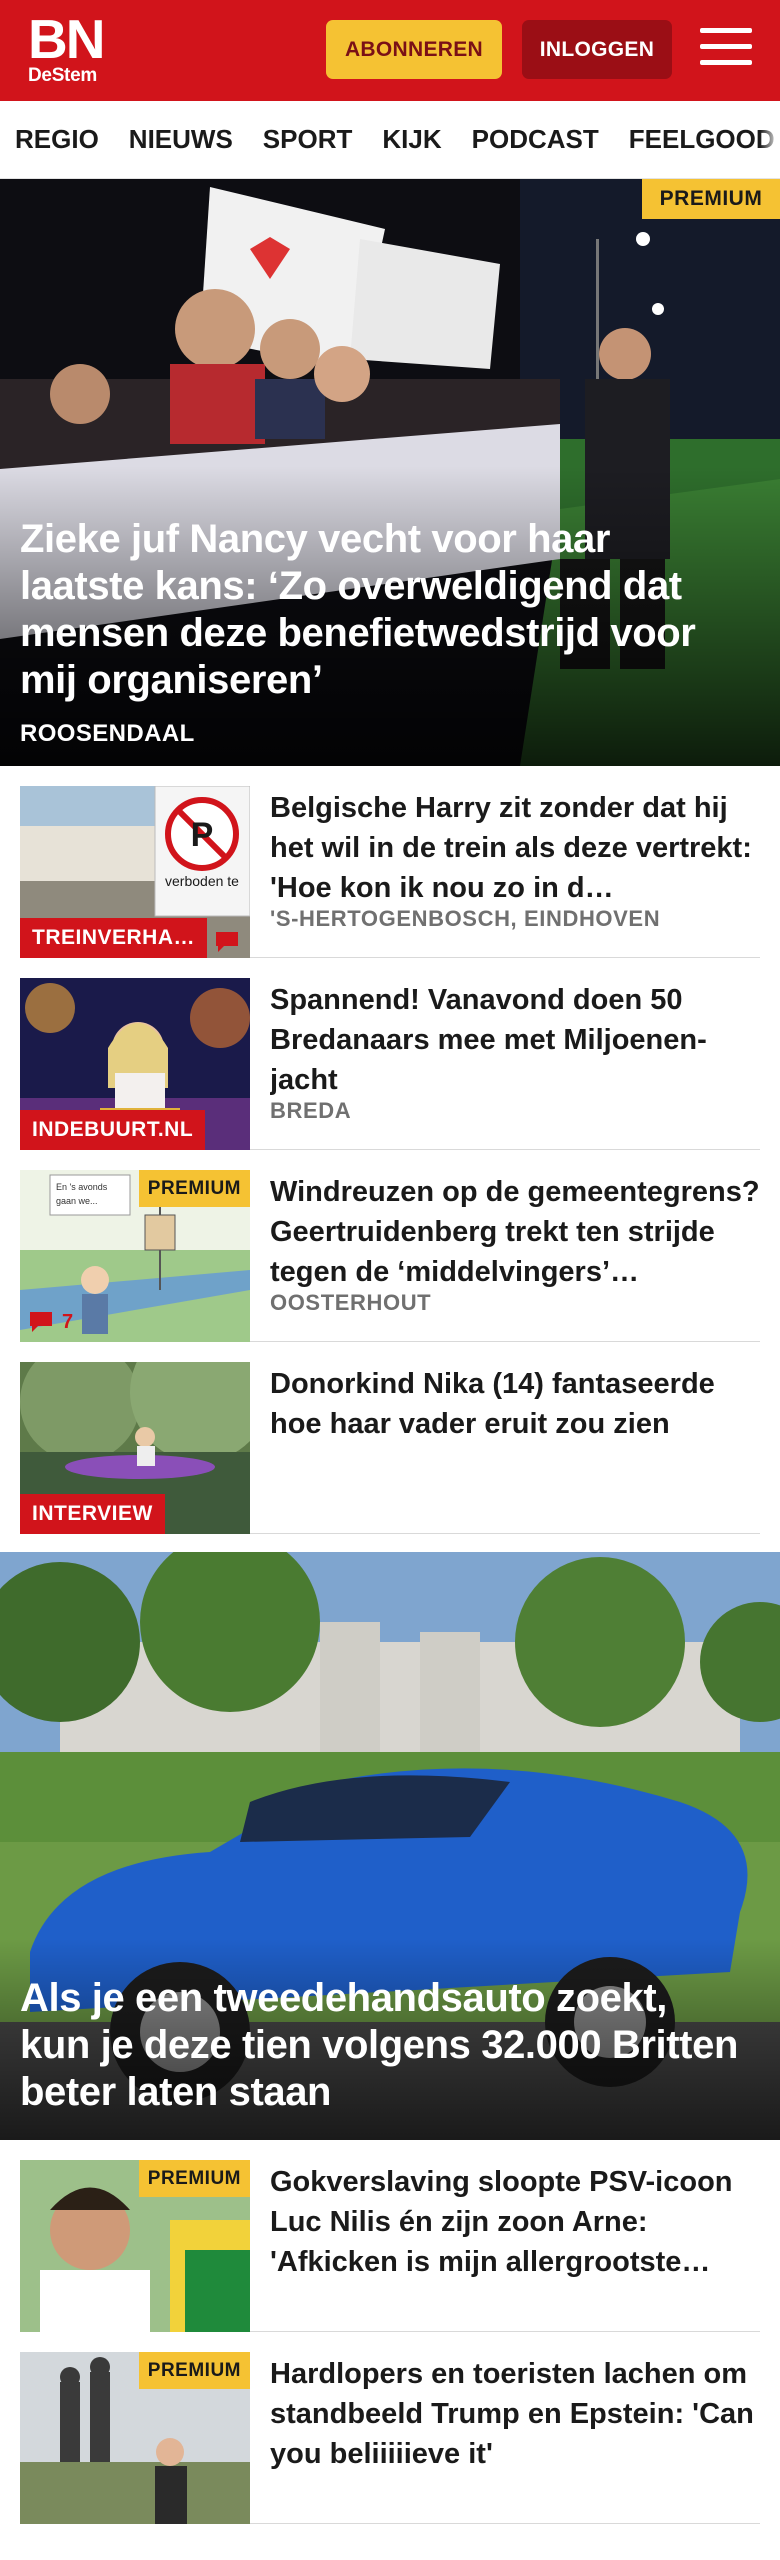 This screenshot has width=780, height=2560. Describe the element at coordinates (135, 1256) in the screenshot. I see `article-thumbnail: En 's avonds gaan we... PREMIUM 7` at that location.